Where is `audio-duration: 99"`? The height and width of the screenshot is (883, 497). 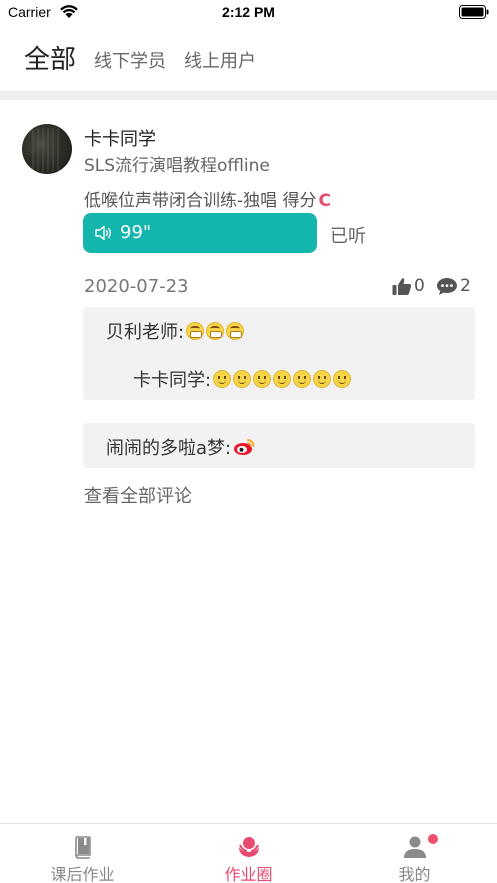 audio-duration: 99" is located at coordinates (136, 232).